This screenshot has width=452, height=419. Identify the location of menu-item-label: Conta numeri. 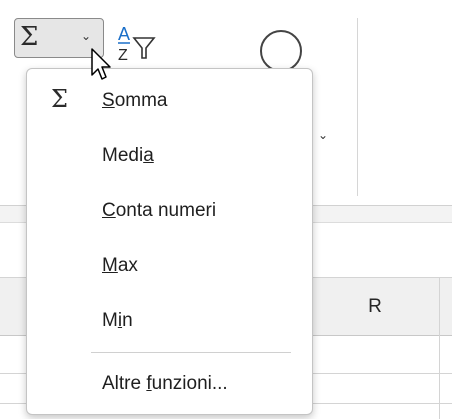
(159, 210).